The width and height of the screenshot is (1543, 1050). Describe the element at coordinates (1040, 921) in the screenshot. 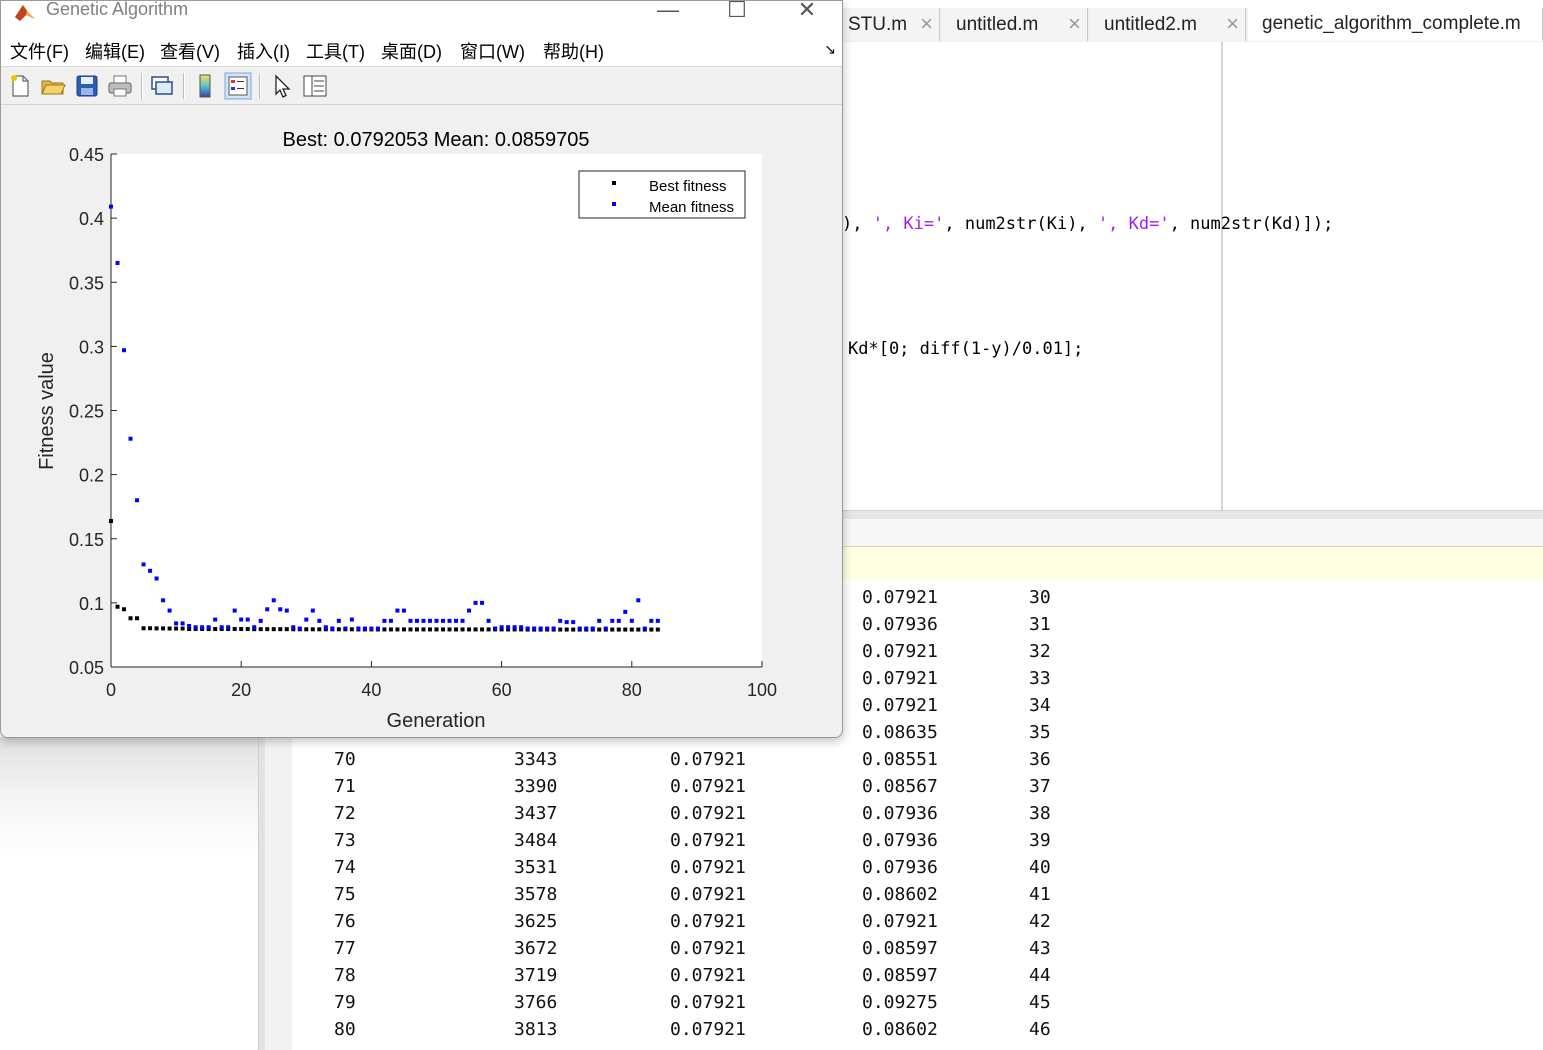

I see `stall-generations-cell: 42` at that location.